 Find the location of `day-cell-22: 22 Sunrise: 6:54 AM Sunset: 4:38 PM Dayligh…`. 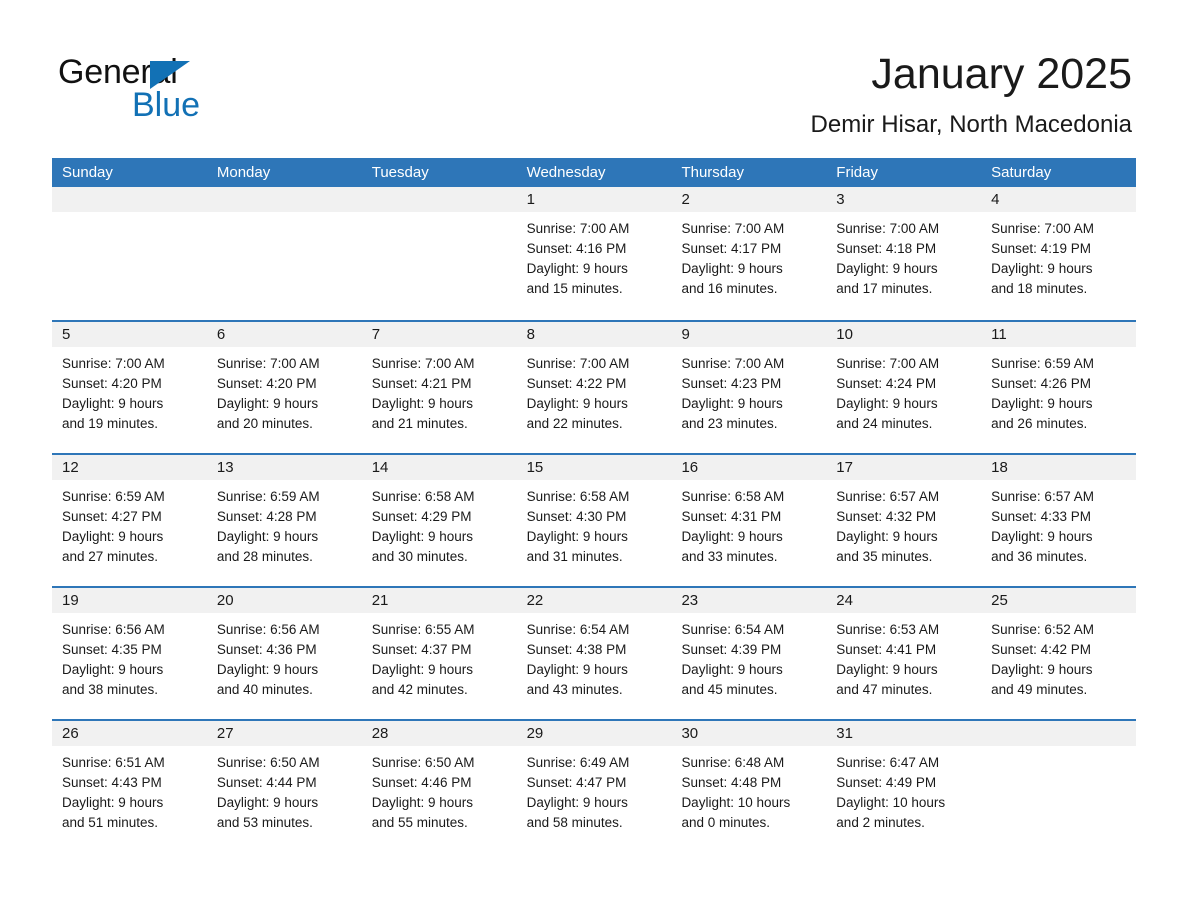

day-cell-22: 22 Sunrise: 6:54 AM Sunset: 4:38 PM Dayligh… is located at coordinates (594, 653).